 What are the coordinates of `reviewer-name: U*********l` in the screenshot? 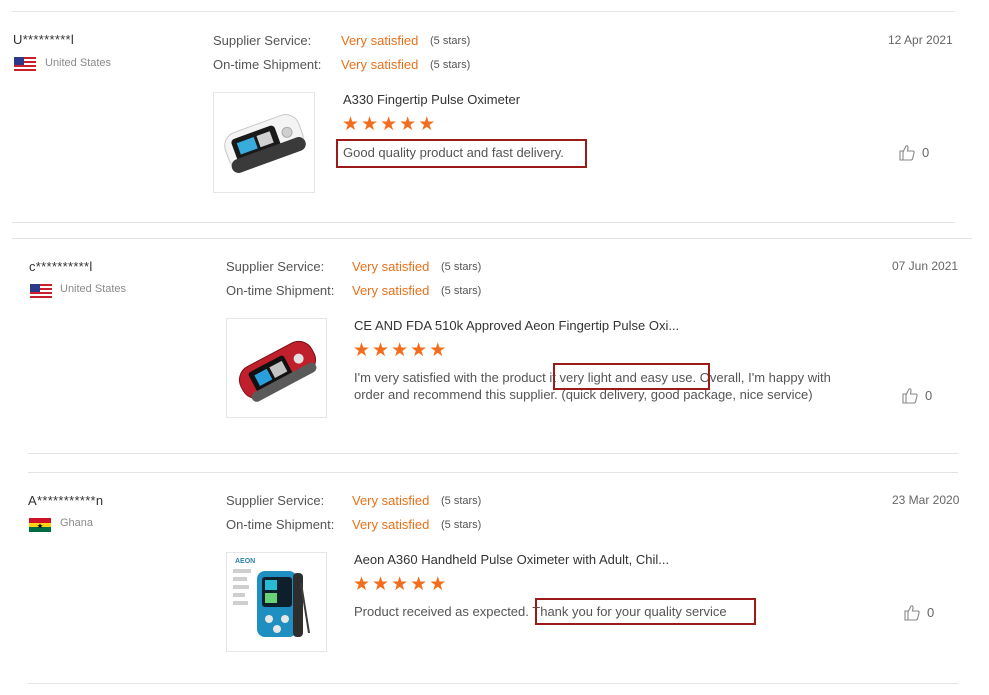 It's located at (44, 39).